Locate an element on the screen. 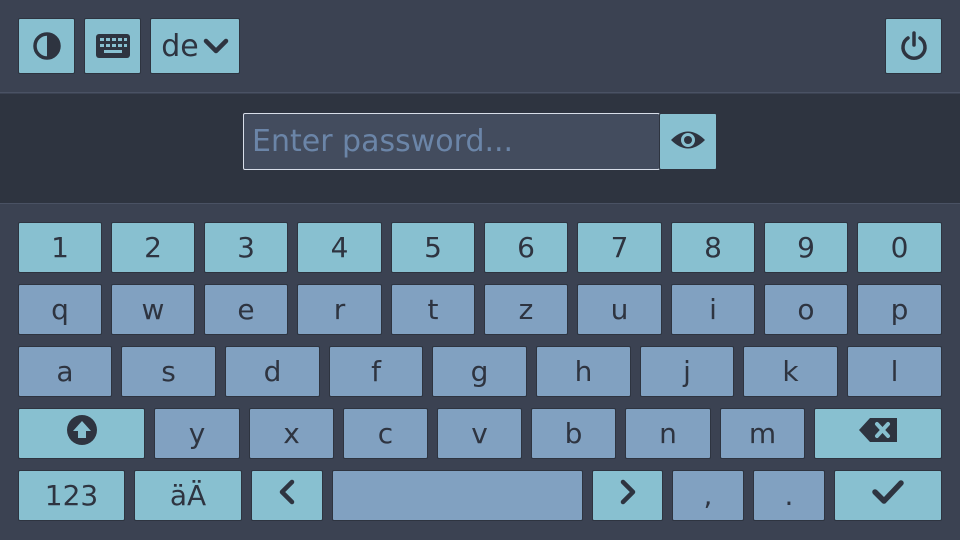 The width and height of the screenshot is (960, 540). shift-key is located at coordinates (81, 433).